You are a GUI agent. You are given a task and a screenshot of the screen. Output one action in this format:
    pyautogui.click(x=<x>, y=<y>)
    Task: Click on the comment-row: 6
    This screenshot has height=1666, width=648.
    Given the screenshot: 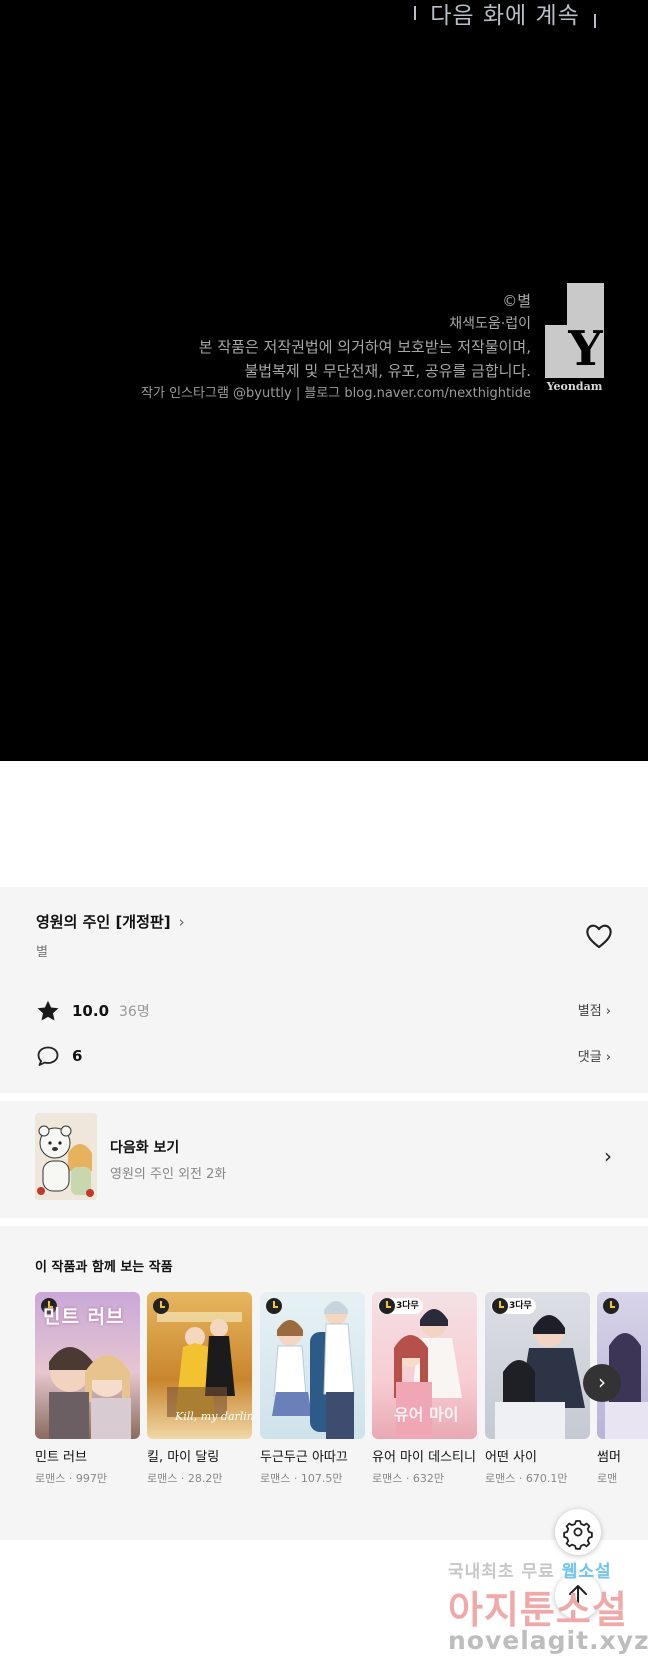 What is the action you would take?
    pyautogui.click(x=59, y=1056)
    